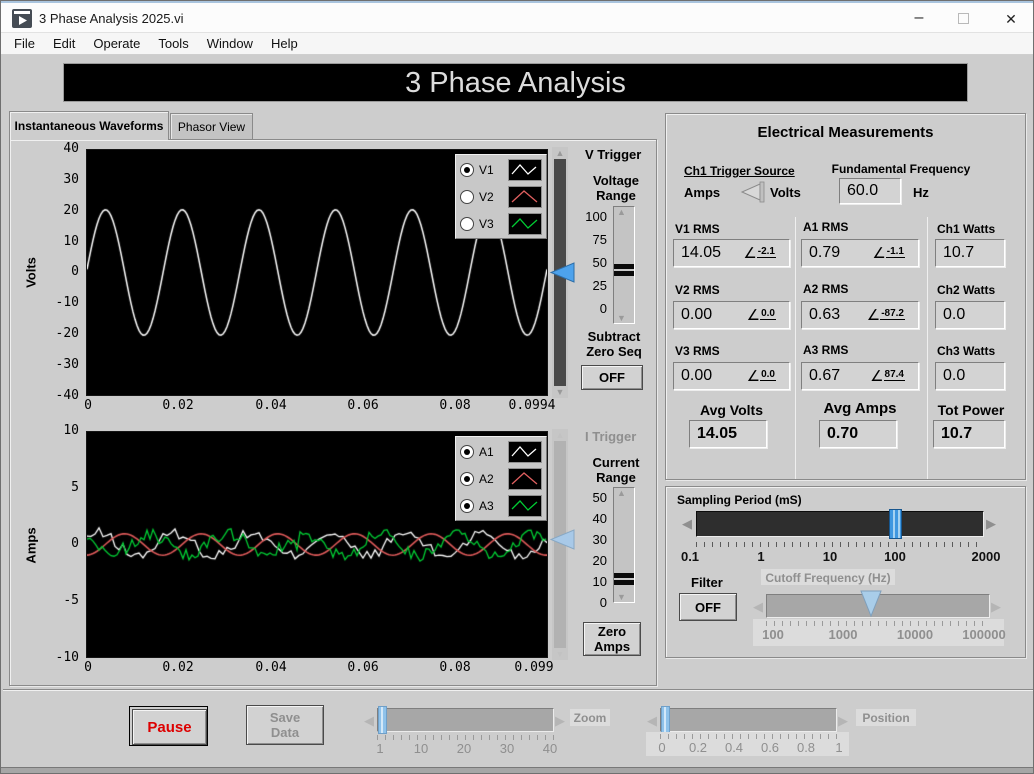 The height and width of the screenshot is (774, 1034). Describe the element at coordinates (885, 315) in the screenshot. I see `angle-icon: ∠-87.2` at that location.